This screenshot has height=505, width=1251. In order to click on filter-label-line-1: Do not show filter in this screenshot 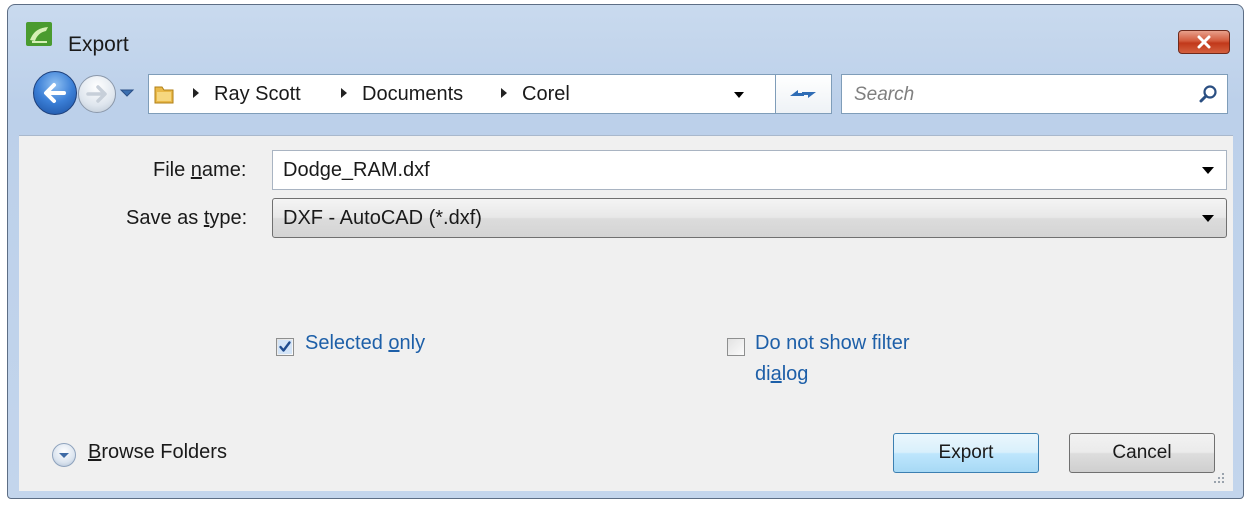, I will do `click(832, 343)`.